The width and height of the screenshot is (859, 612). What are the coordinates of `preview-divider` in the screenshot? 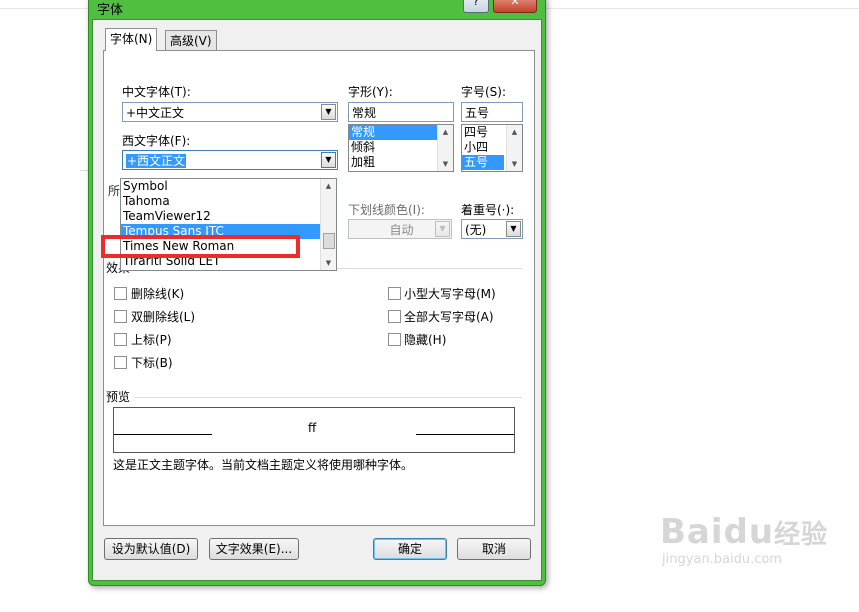 It's located at (328, 397).